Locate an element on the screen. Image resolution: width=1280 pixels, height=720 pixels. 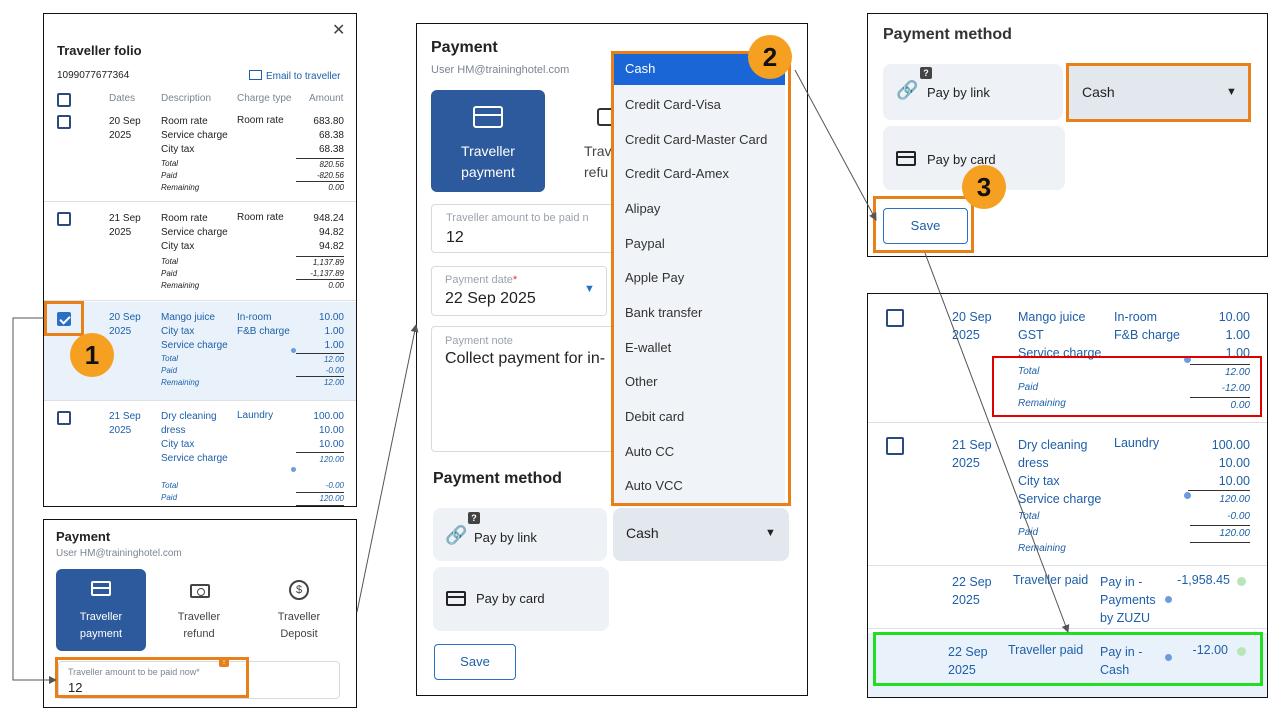
payment-date-value: 22 Sep 2025 is located at coordinates (490, 298).